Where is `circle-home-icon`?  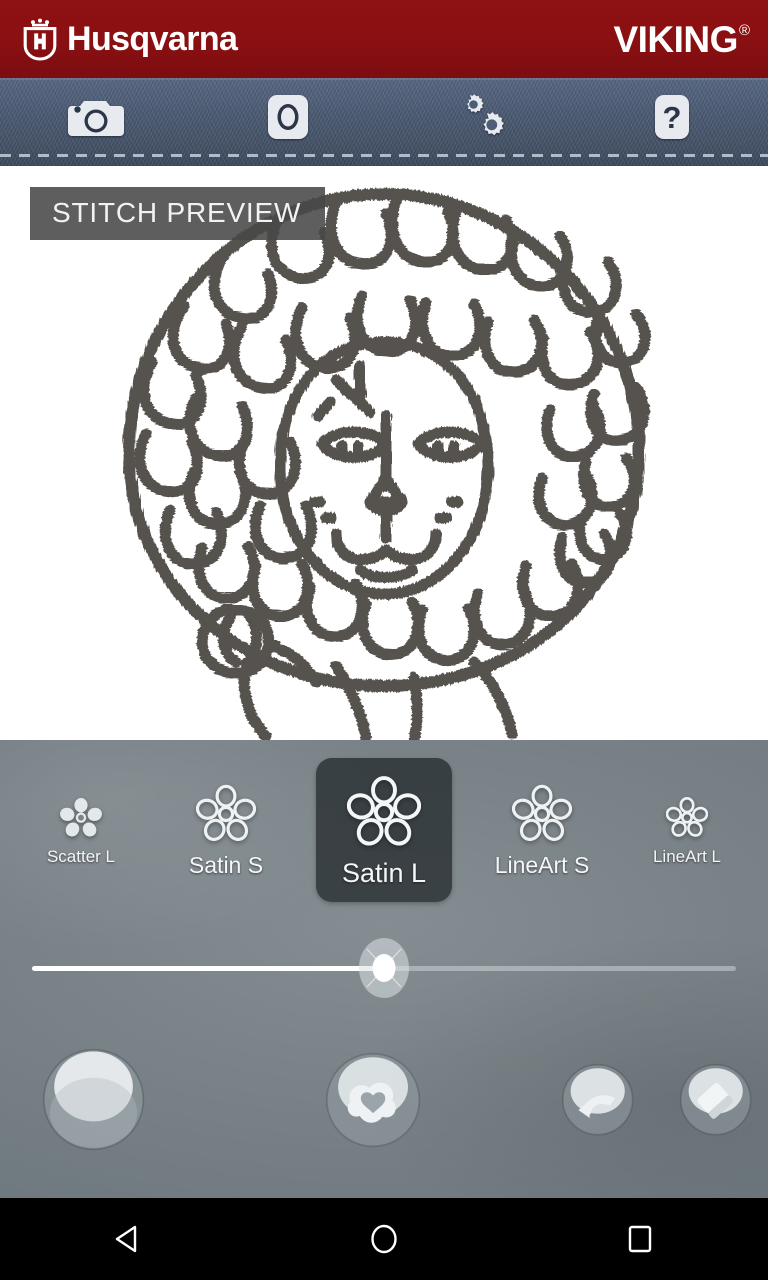 circle-home-icon is located at coordinates (384, 1239).